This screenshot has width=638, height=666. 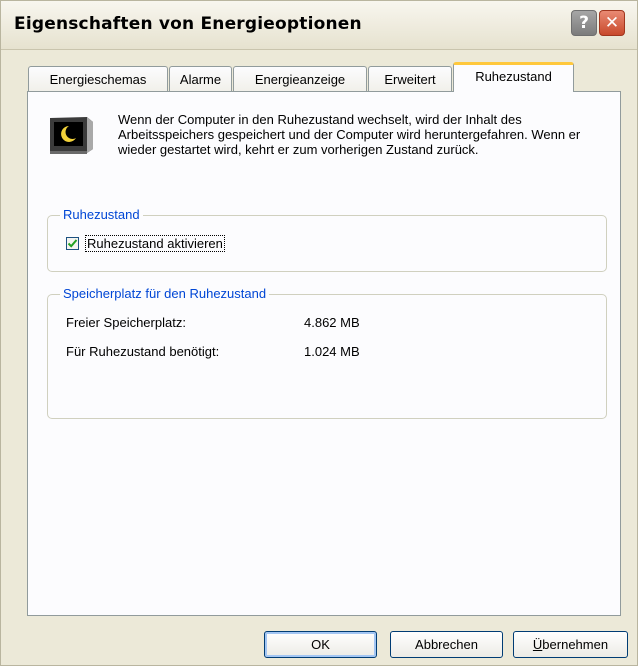 I want to click on required-space-value: 1.024 MB, so click(x=332, y=351).